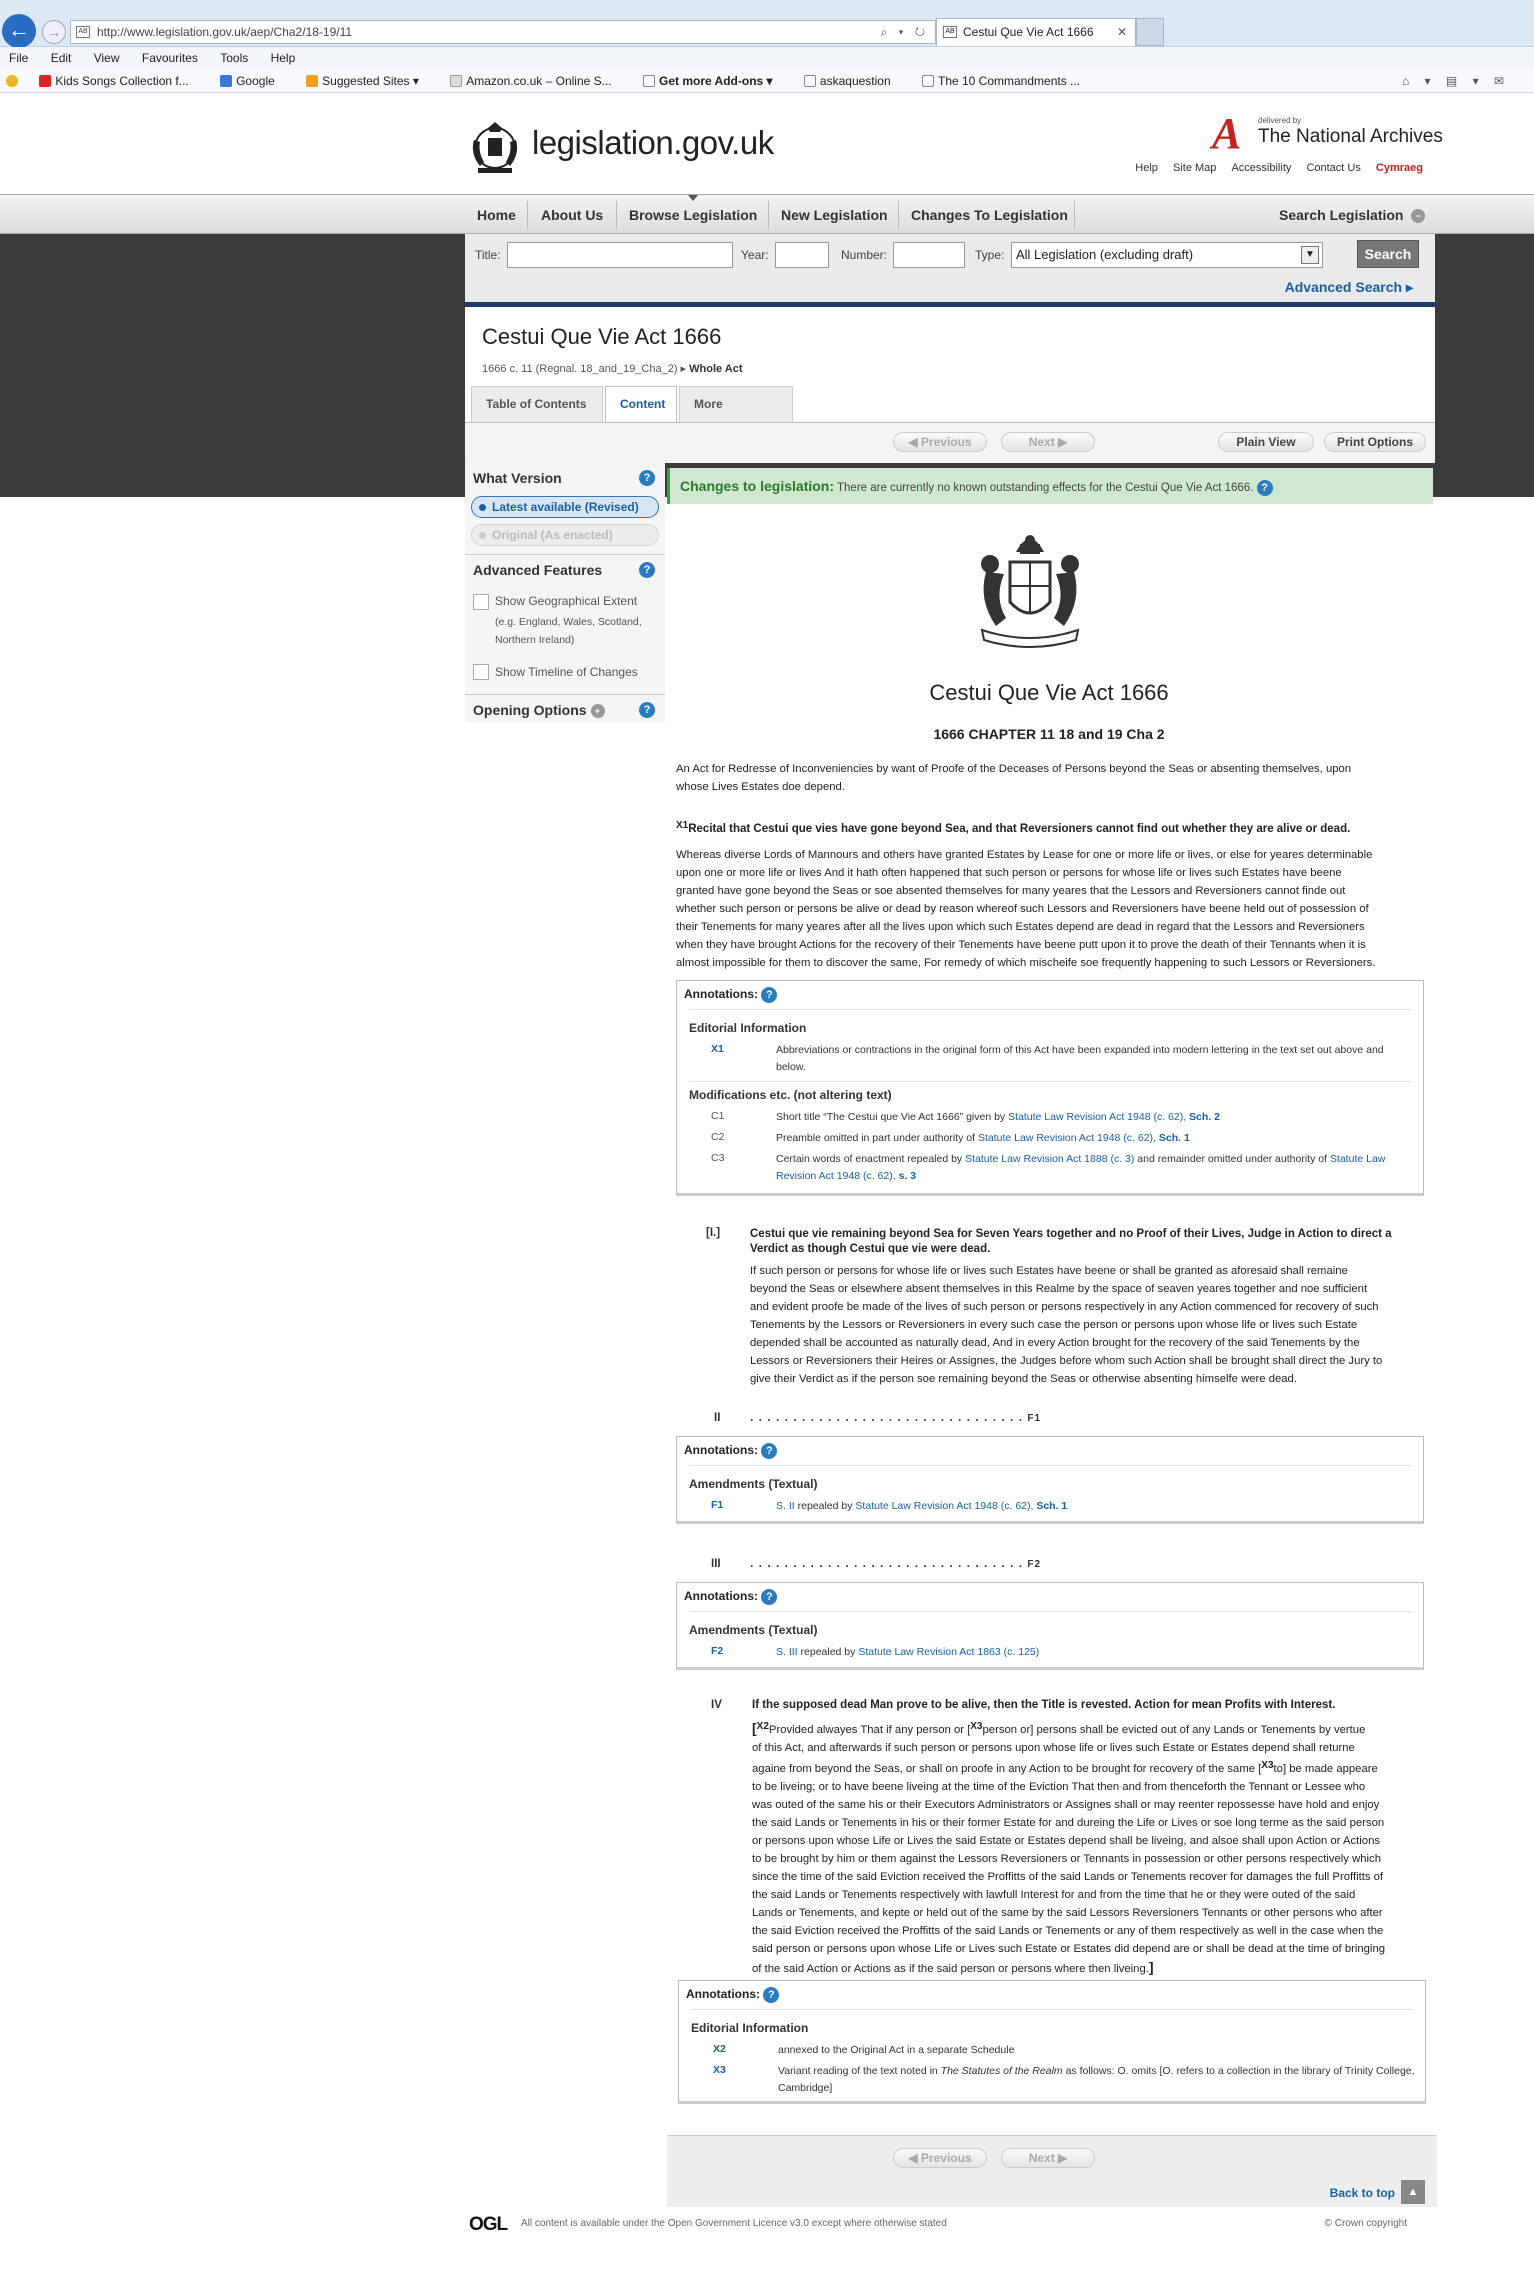 This screenshot has height=2291, width=1534. I want to click on original-version-button: Original (As enacted), so click(565, 535).